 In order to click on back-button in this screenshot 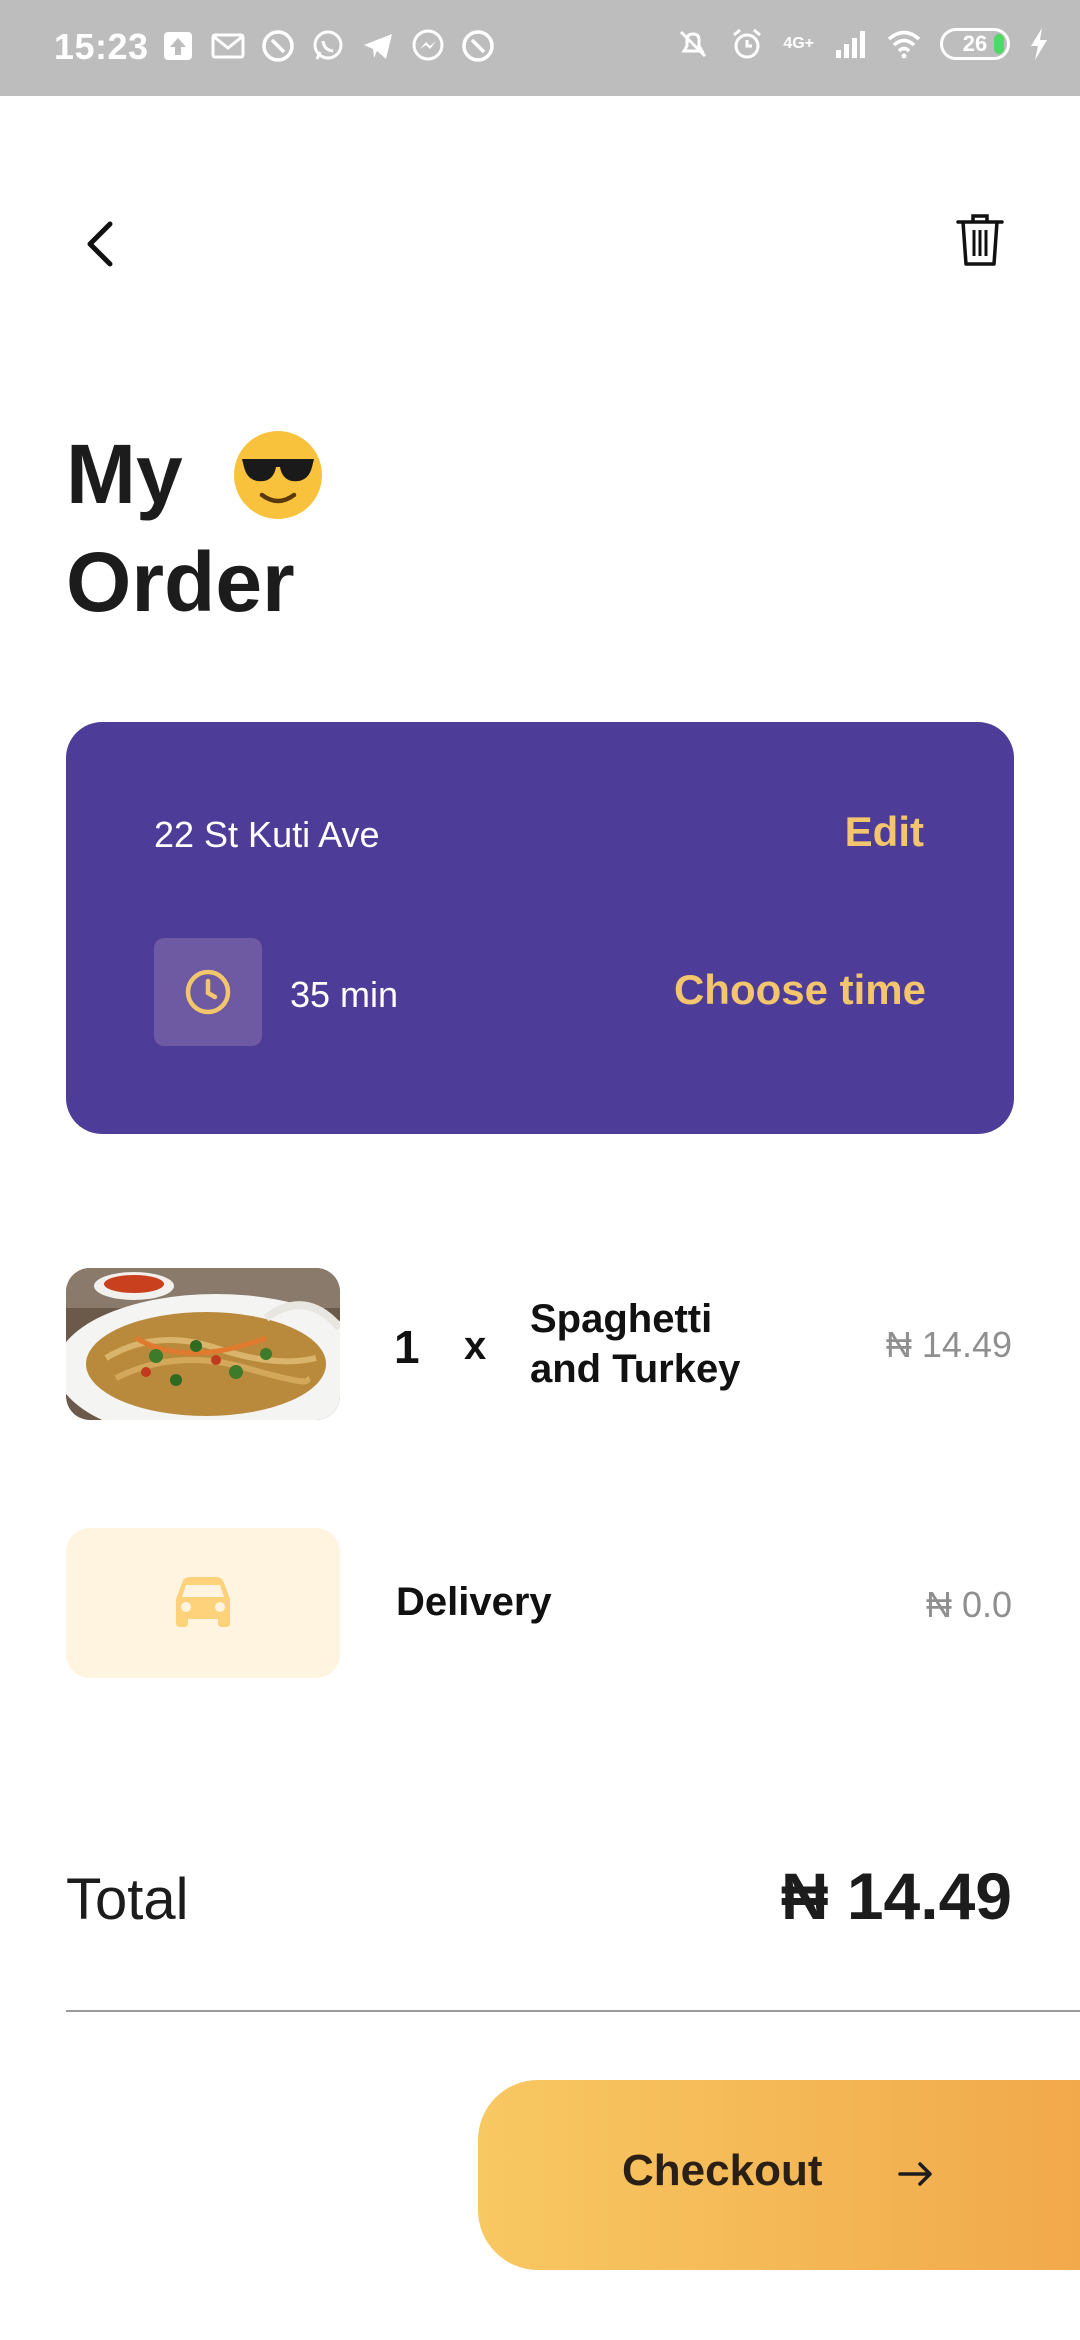, I will do `click(101, 245)`.